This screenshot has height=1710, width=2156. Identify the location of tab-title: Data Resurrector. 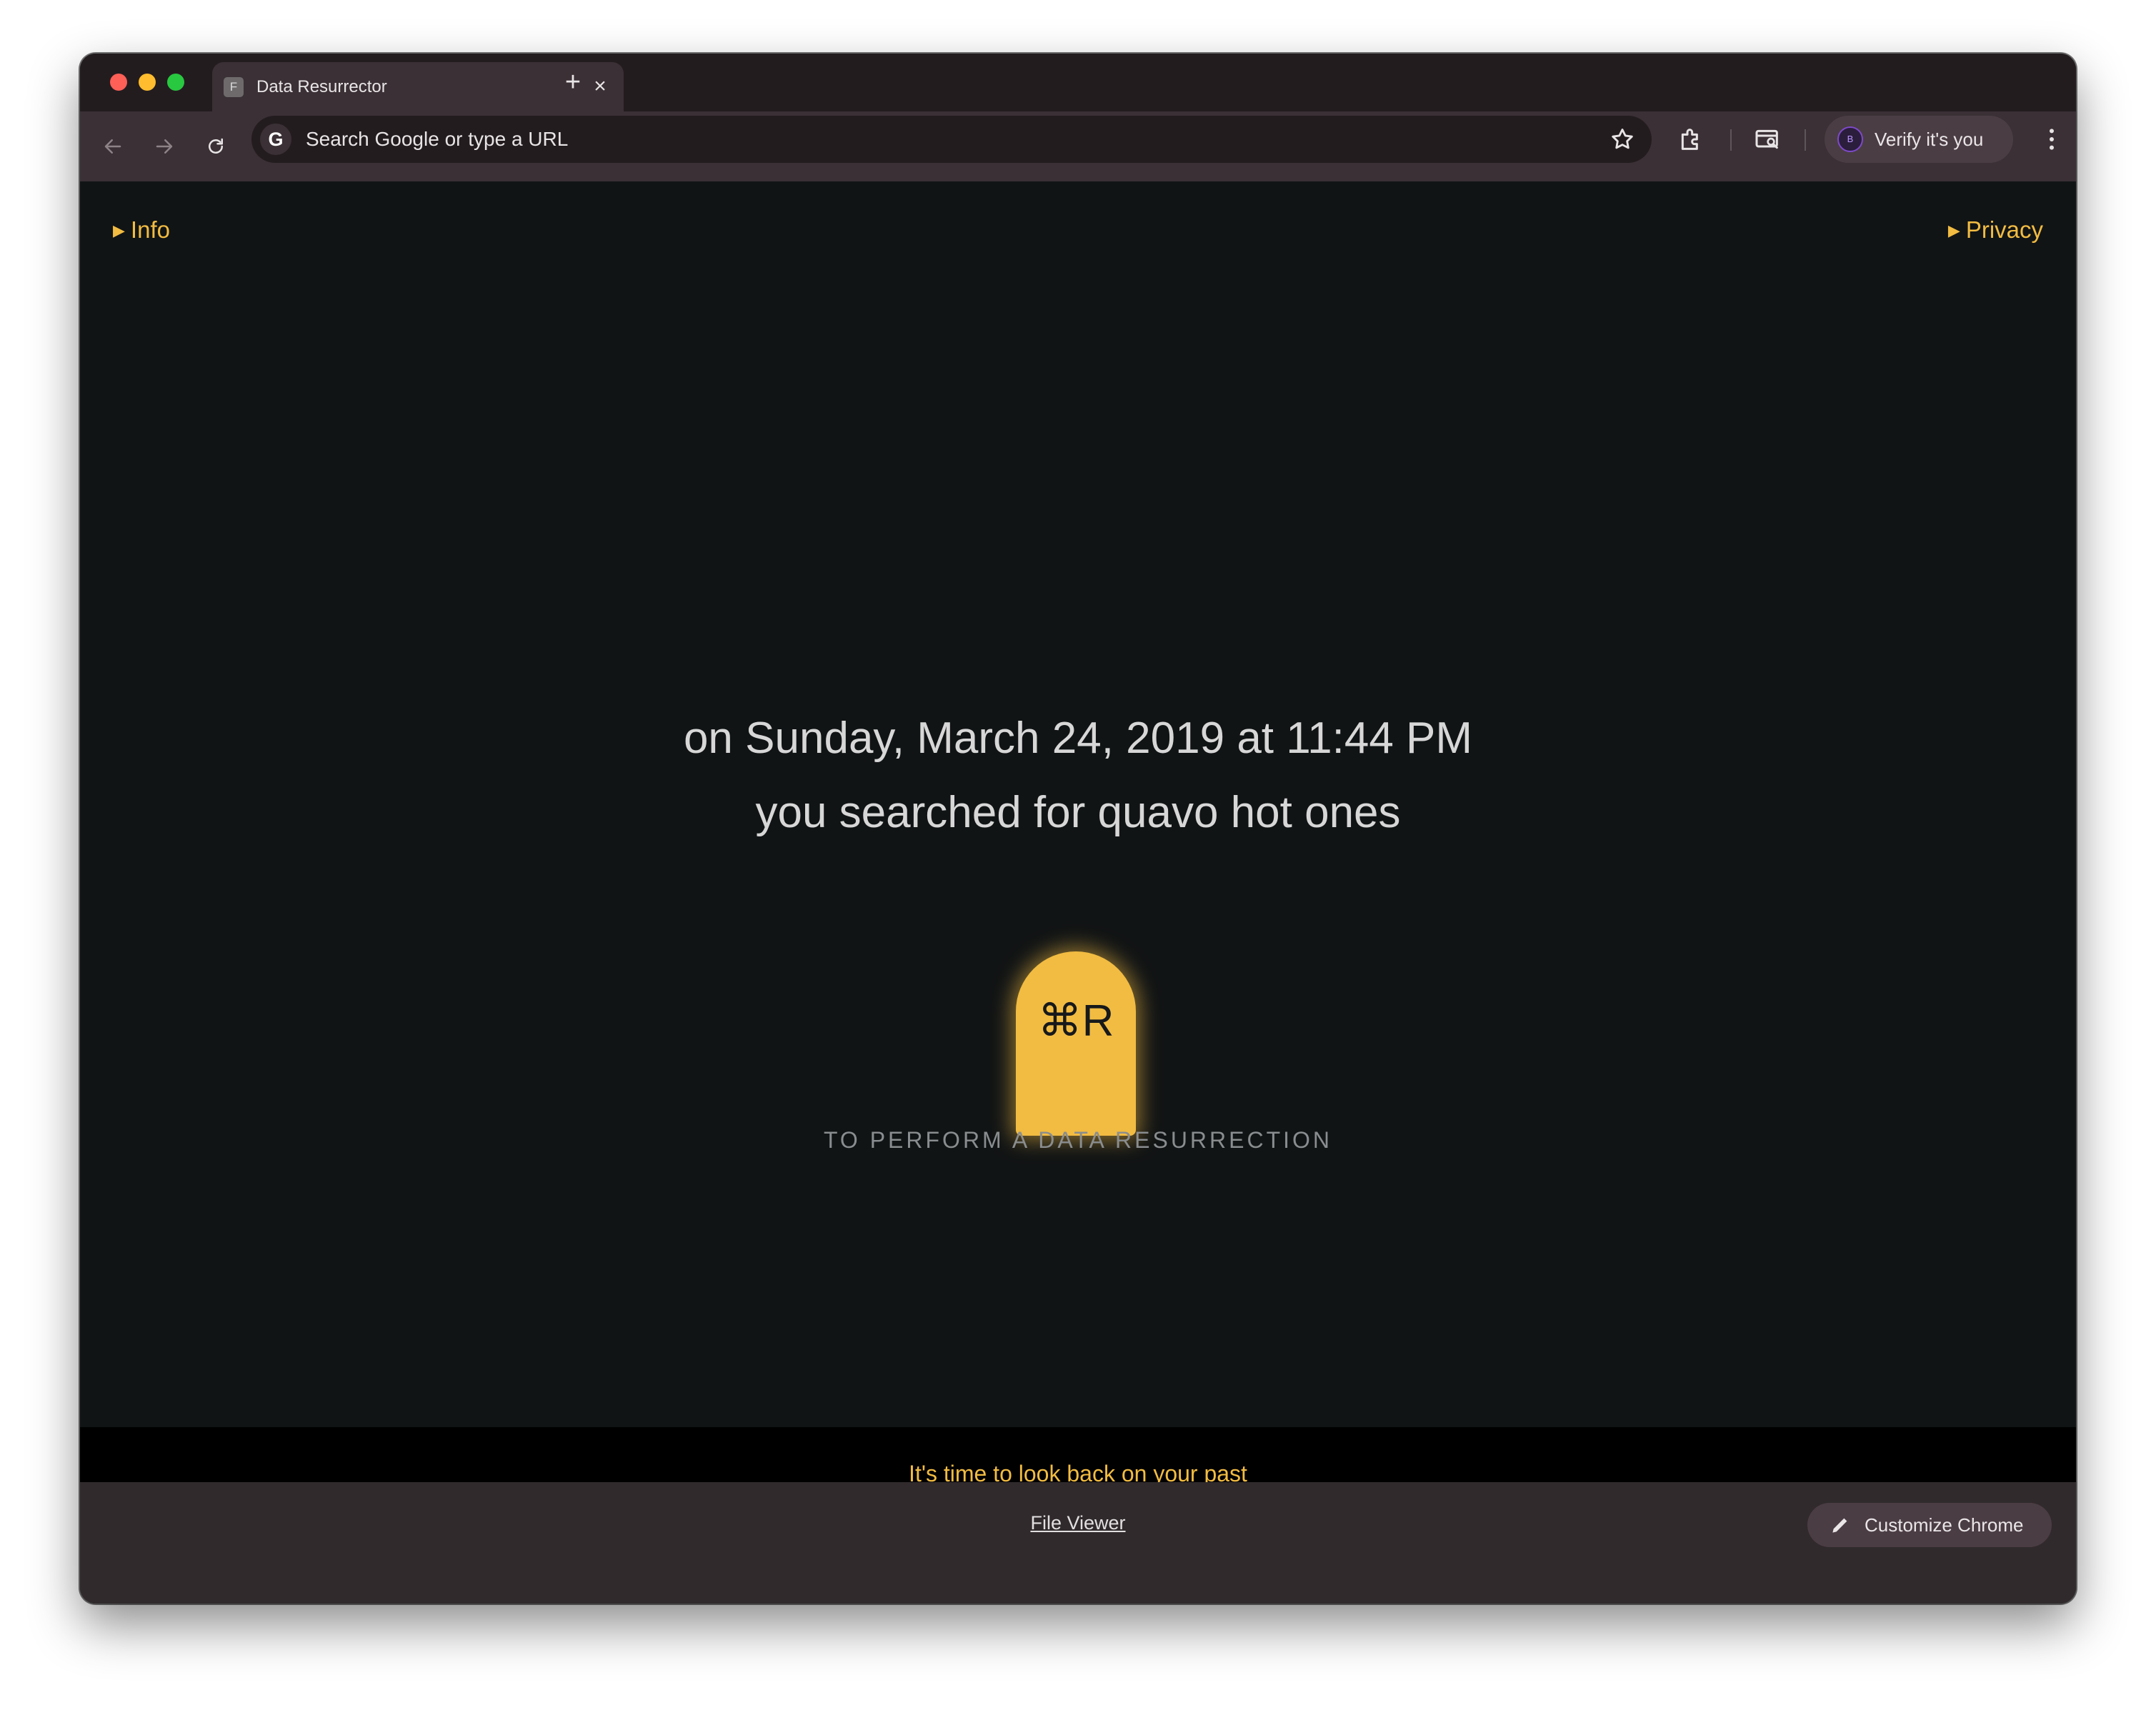
(321, 86).